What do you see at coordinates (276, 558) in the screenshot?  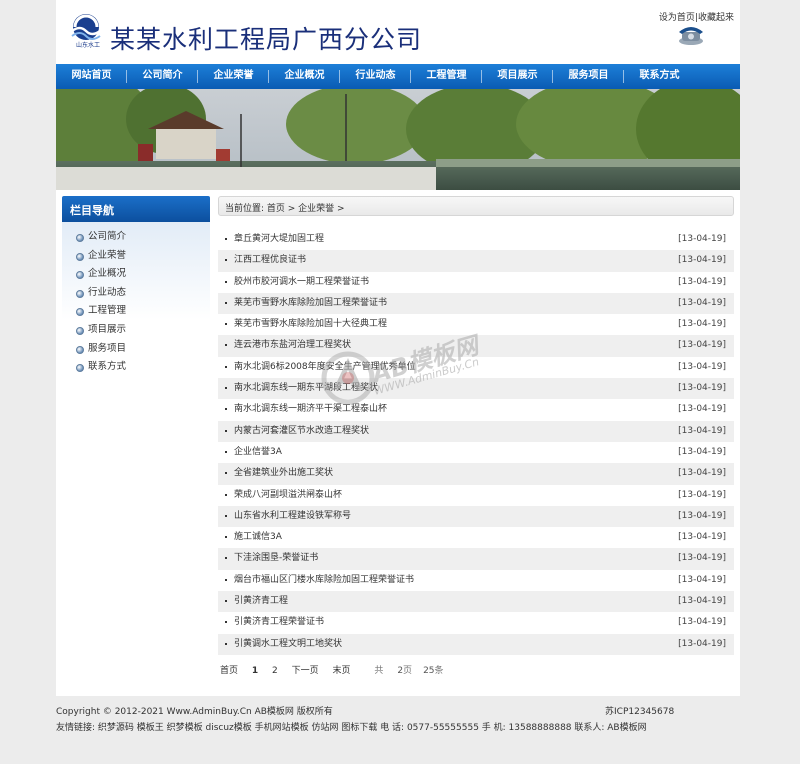 I see `article-title: 下洼涂围垦-荣誉证书` at bounding box center [276, 558].